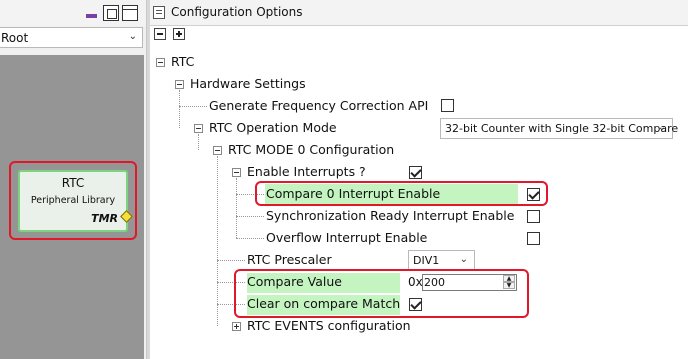  I want to click on overflow-interrupt-checkbox, so click(533, 238).